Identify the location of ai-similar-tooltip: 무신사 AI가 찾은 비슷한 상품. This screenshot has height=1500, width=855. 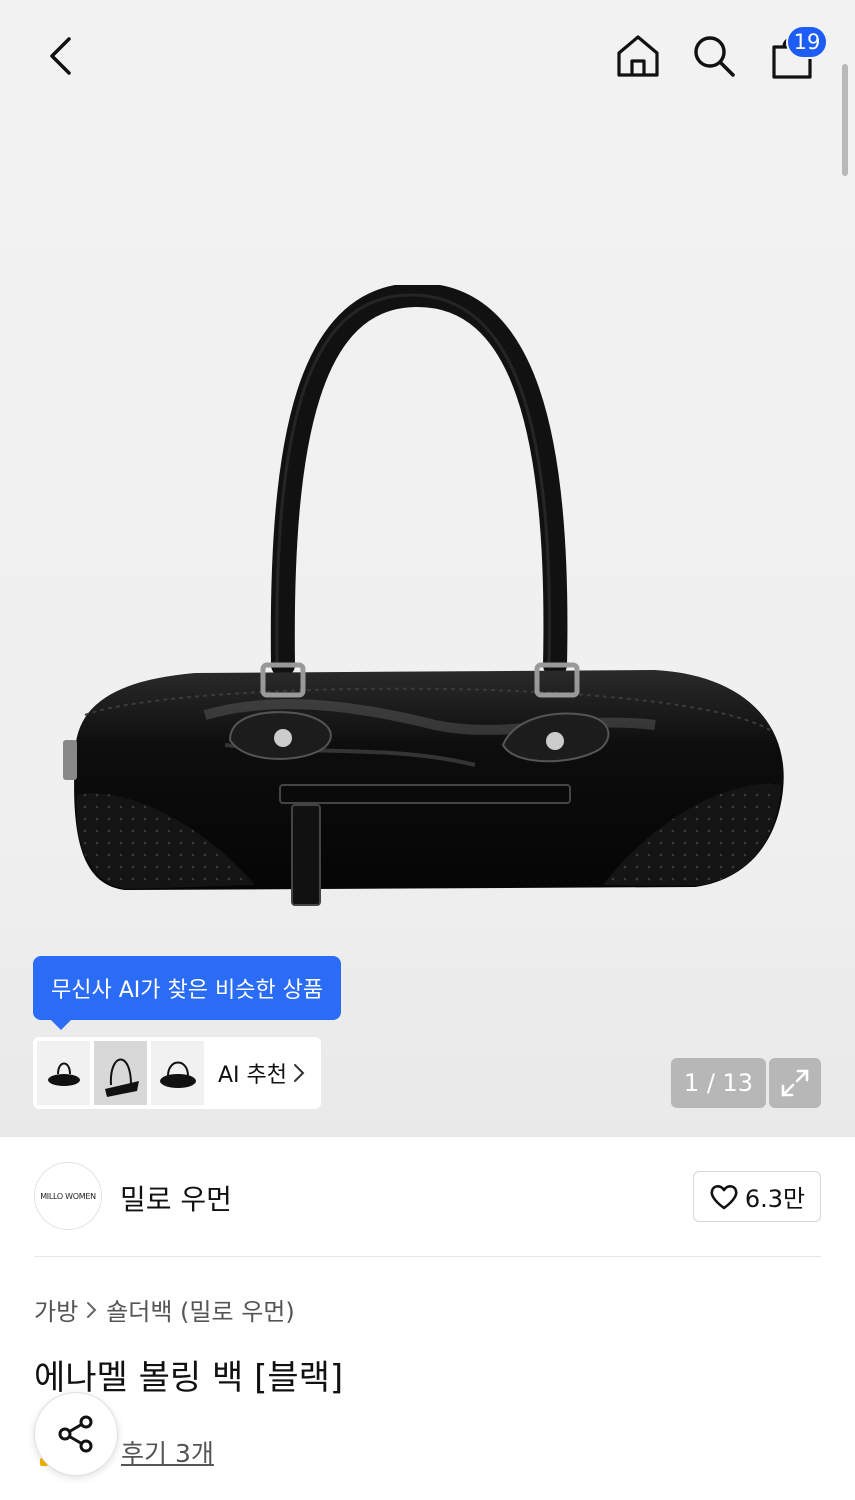
(187, 993).